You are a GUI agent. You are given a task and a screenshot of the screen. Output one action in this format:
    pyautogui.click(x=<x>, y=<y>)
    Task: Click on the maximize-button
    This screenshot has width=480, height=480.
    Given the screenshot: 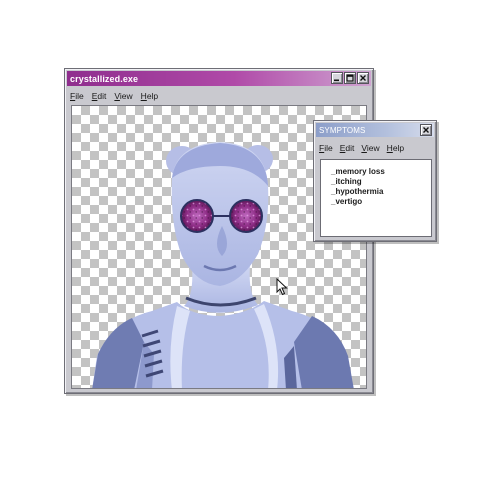 What is the action you would take?
    pyautogui.click(x=350, y=78)
    